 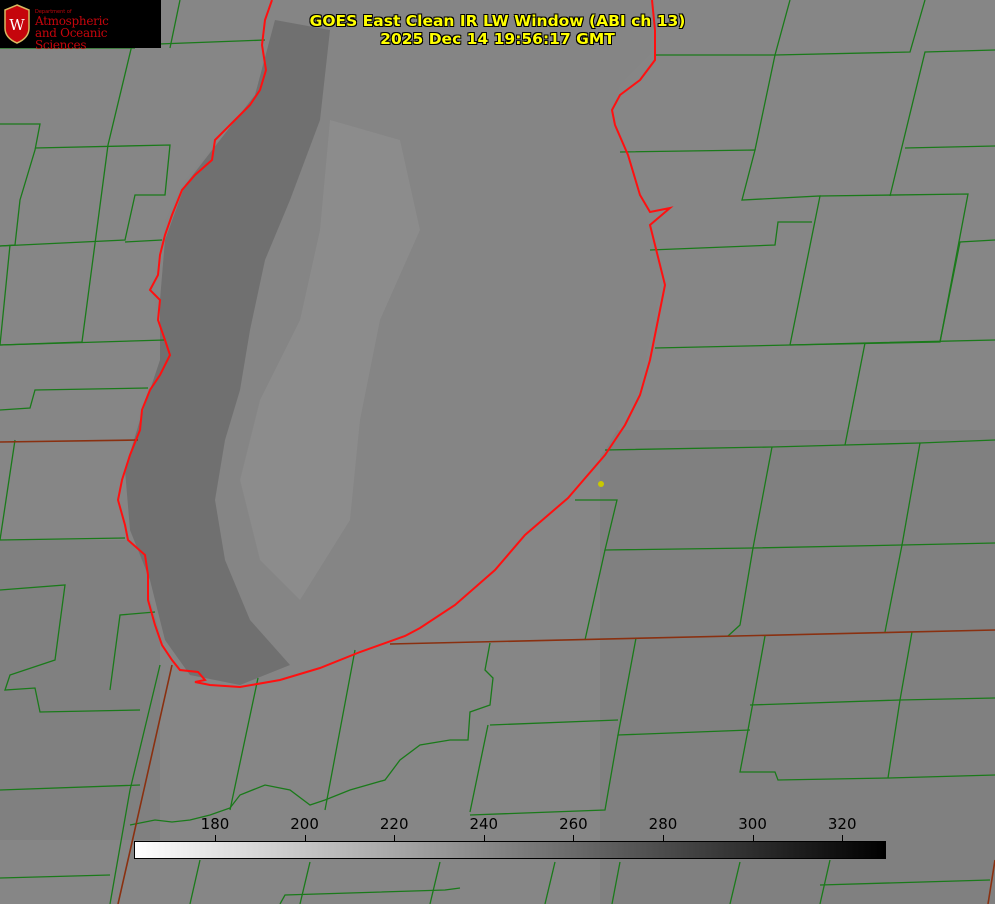 I want to click on colorbar-tick-label: 240, so click(x=484, y=824).